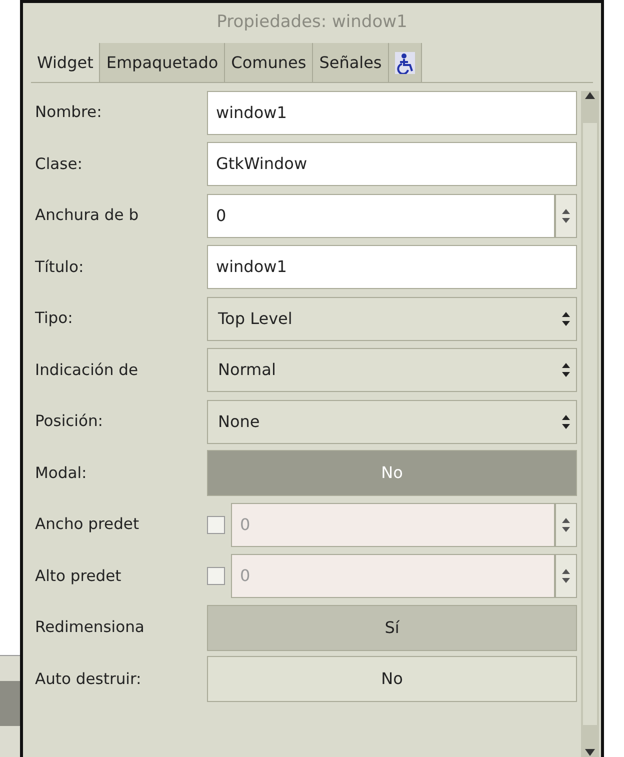  I want to click on dropdown: Normal, so click(392, 370).